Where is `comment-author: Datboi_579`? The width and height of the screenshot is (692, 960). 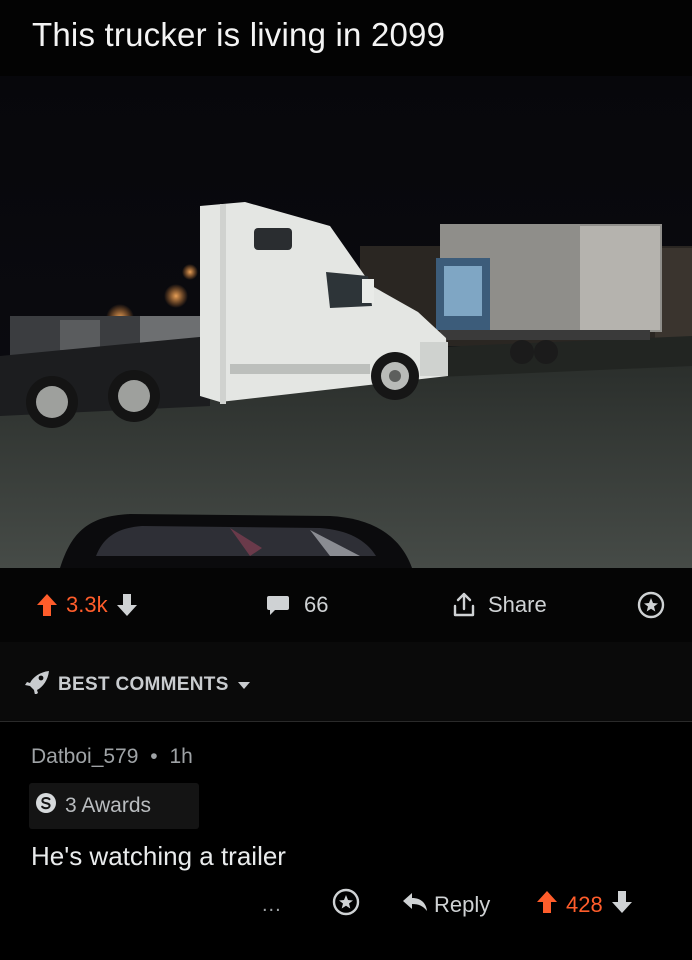
comment-author: Datboi_579 is located at coordinates (84, 756).